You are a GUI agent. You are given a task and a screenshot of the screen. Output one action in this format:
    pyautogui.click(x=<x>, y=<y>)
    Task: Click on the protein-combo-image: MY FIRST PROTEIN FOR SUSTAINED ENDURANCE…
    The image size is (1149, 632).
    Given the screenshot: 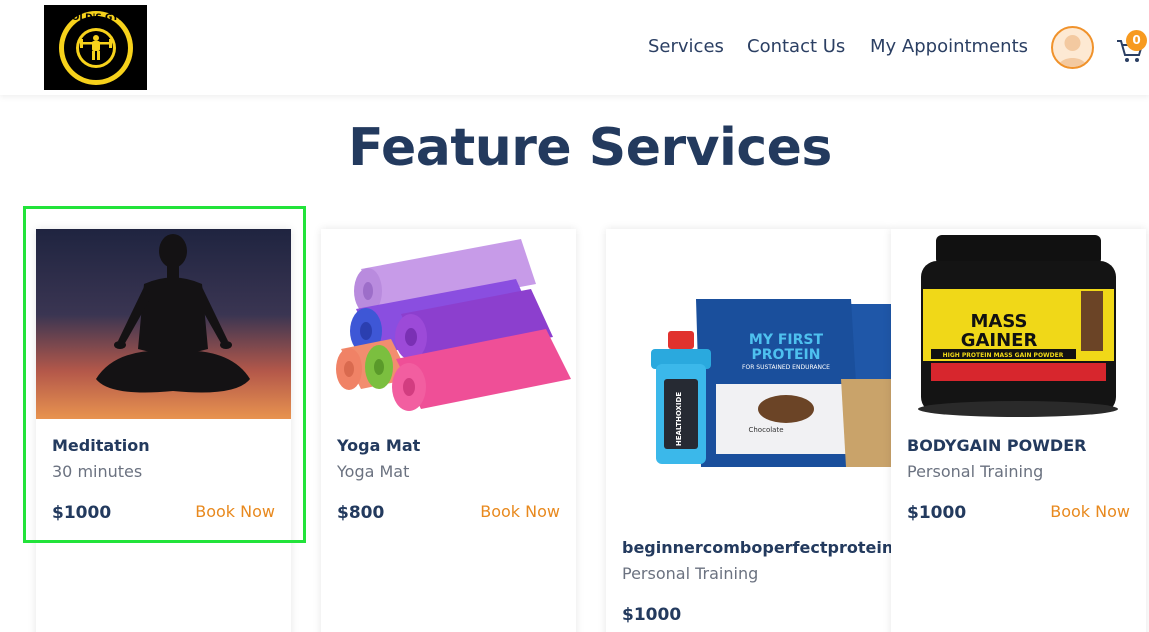 What is the action you would take?
    pyautogui.click(x=748, y=364)
    